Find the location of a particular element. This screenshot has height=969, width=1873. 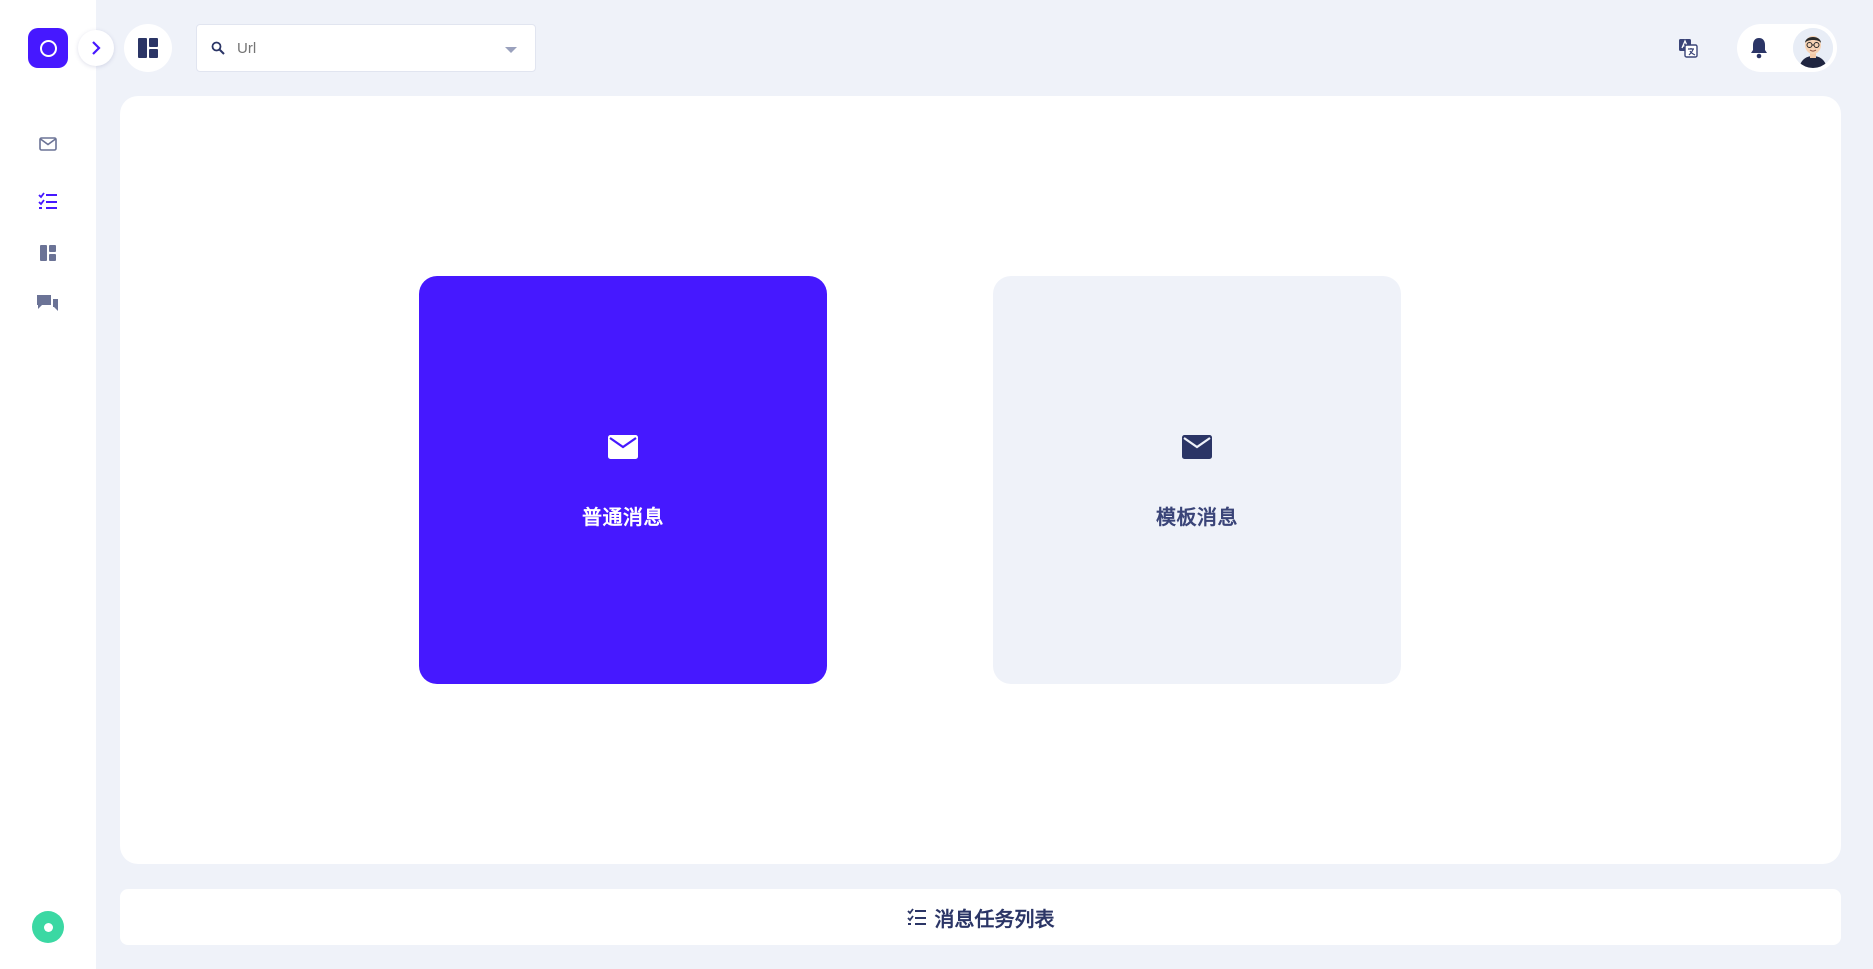

url-search-field is located at coordinates (366, 48).